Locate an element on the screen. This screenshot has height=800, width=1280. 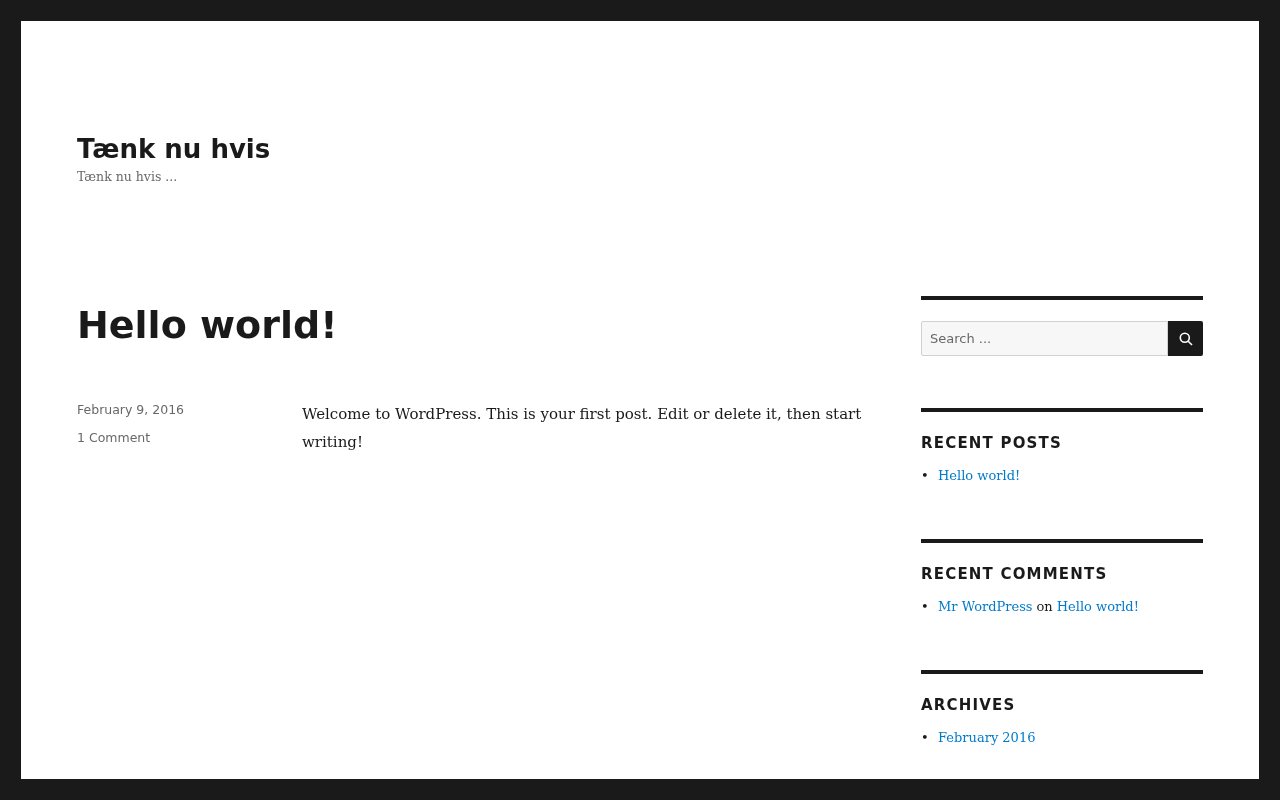
search-icon is located at coordinates (1185, 338).